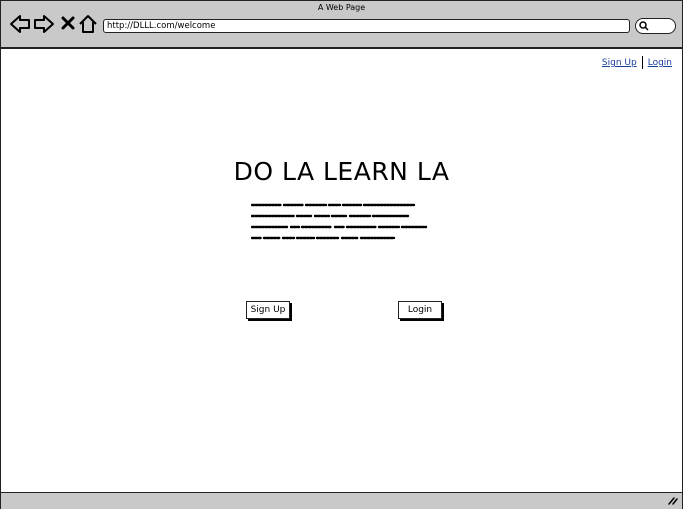 The height and width of the screenshot is (509, 683). I want to click on address-bar: http://DLLL.com/welcome, so click(366, 26).